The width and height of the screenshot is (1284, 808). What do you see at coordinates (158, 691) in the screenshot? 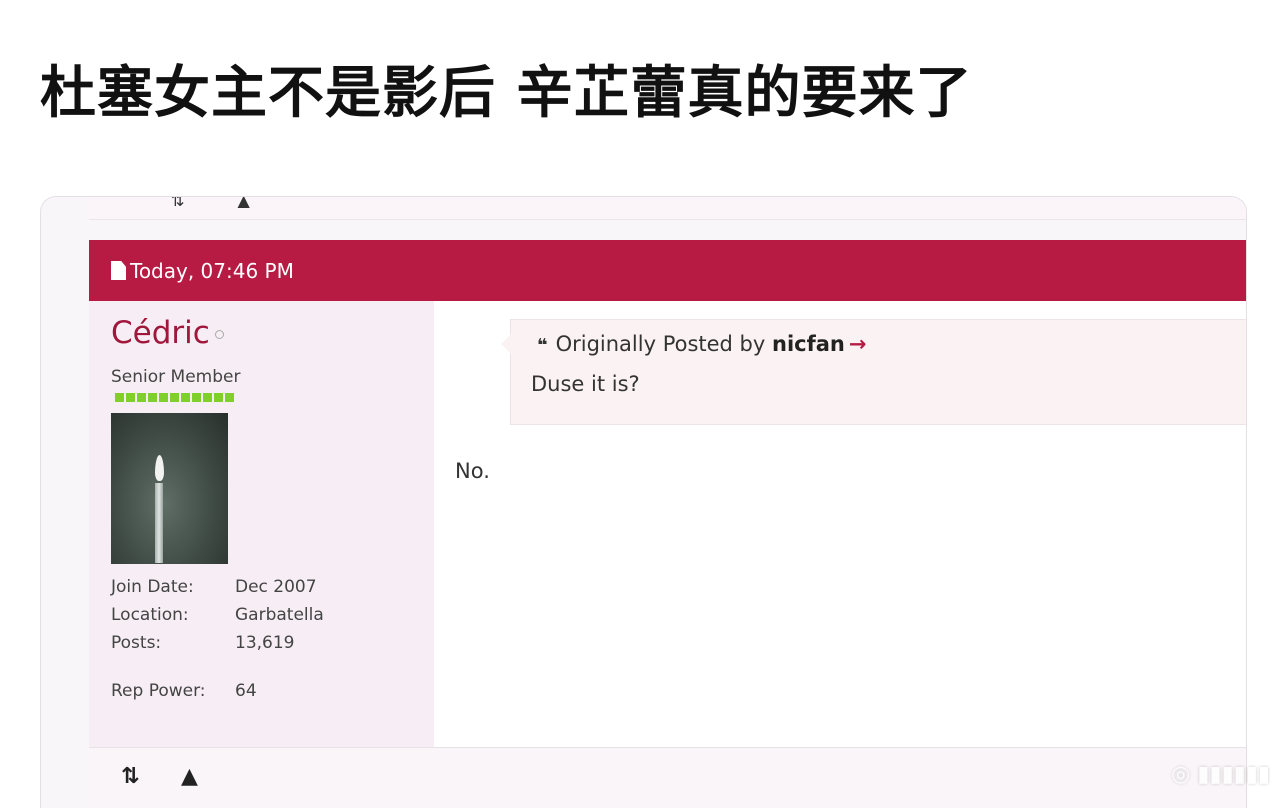
I see `info-label: Rep Power:` at bounding box center [158, 691].